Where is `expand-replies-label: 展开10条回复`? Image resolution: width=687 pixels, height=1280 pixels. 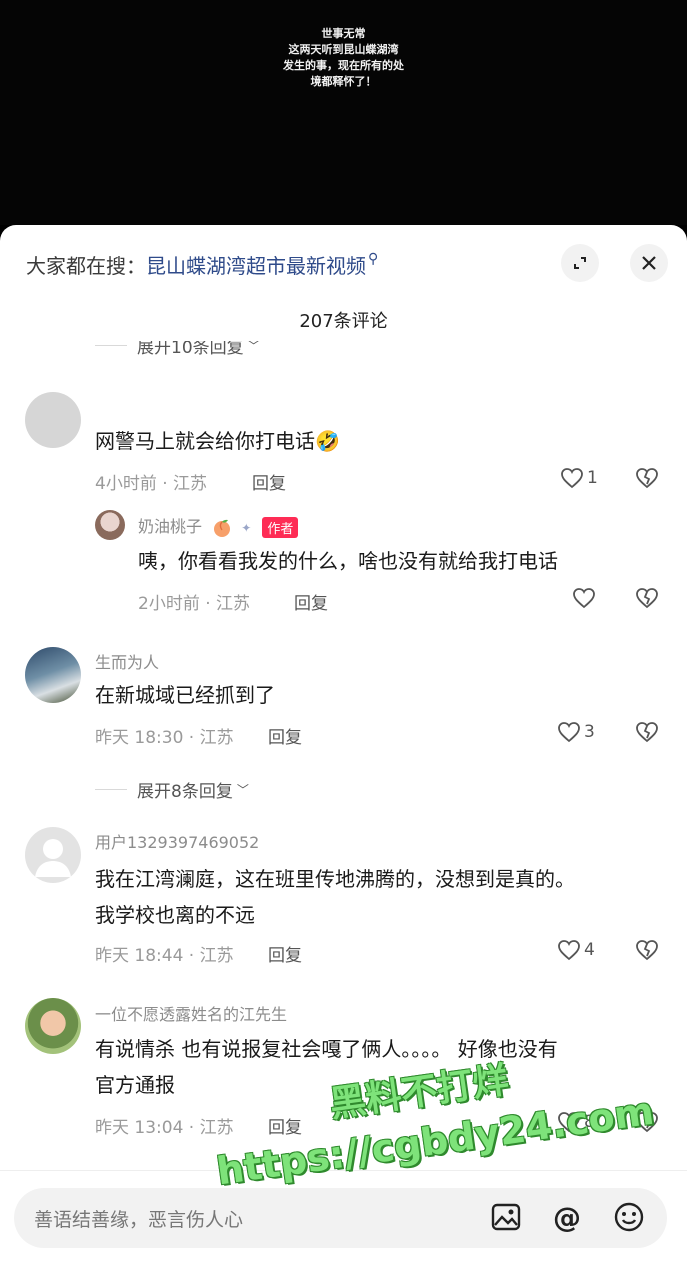 expand-replies-label: 展开10条回复 is located at coordinates (190, 349).